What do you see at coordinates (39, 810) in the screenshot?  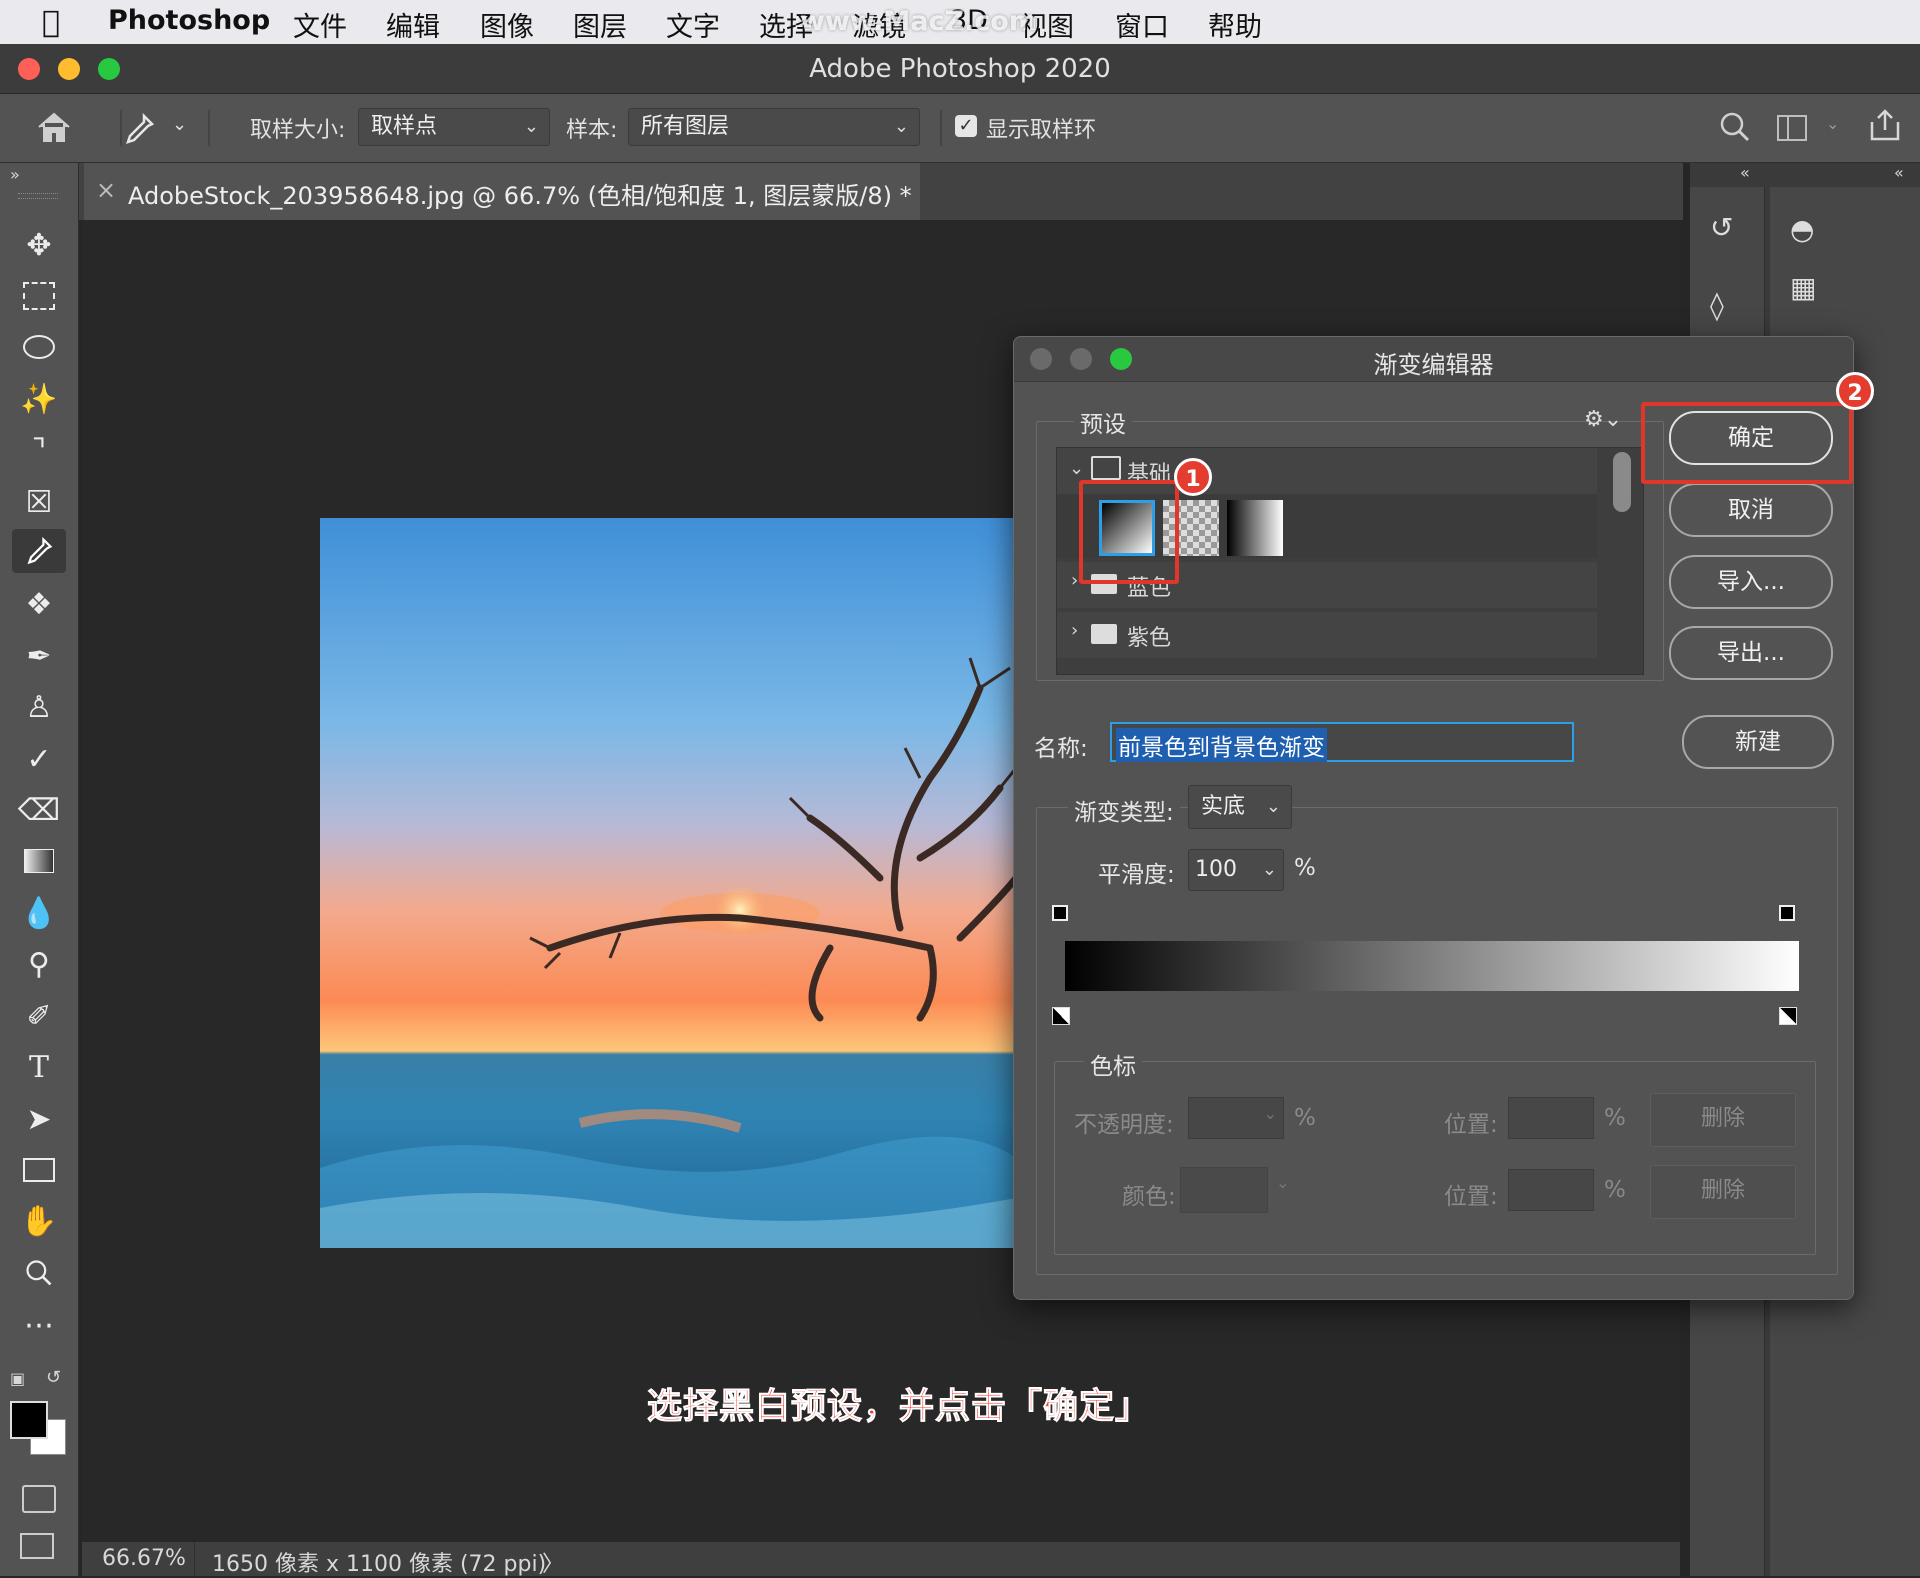 I see `eraser-tool-icon: ⌫` at bounding box center [39, 810].